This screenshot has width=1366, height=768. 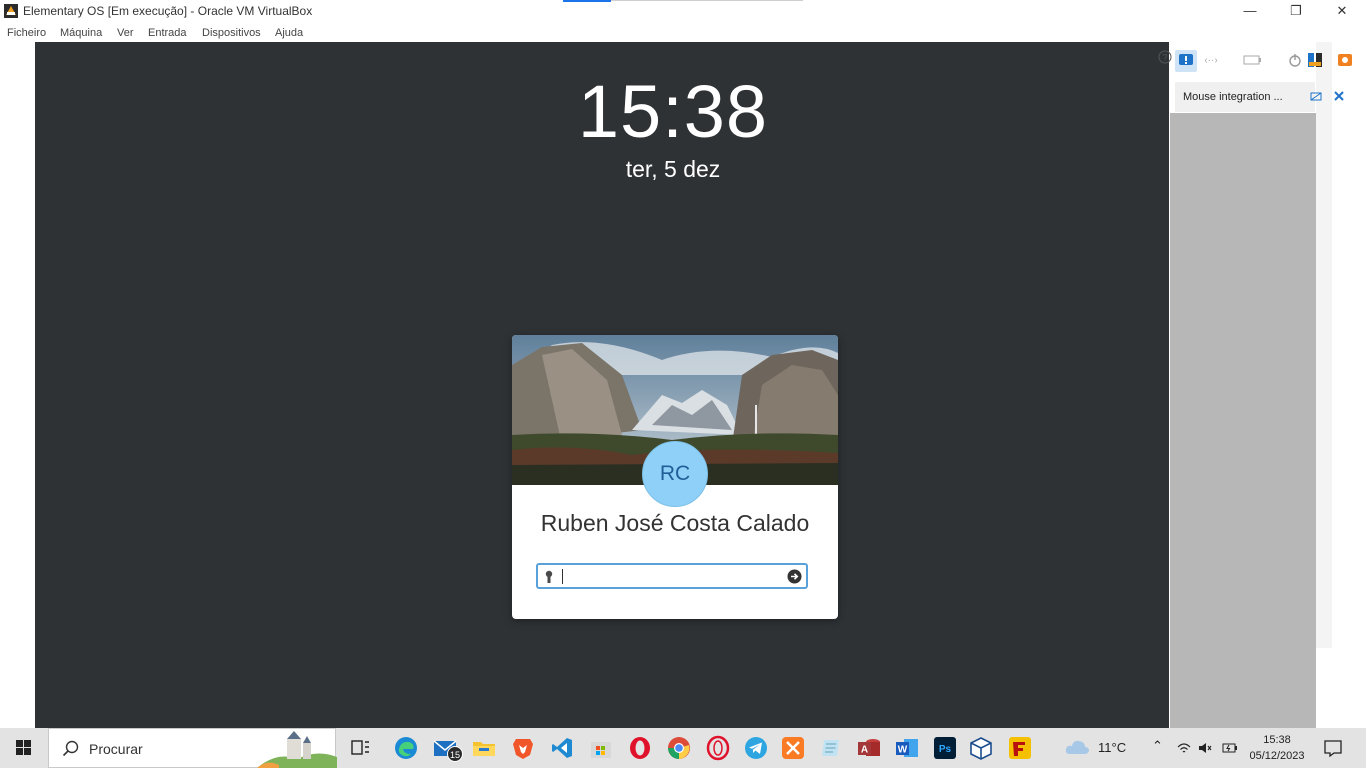 What do you see at coordinates (718, 748) in the screenshot?
I see `opera-gx-icon` at bounding box center [718, 748].